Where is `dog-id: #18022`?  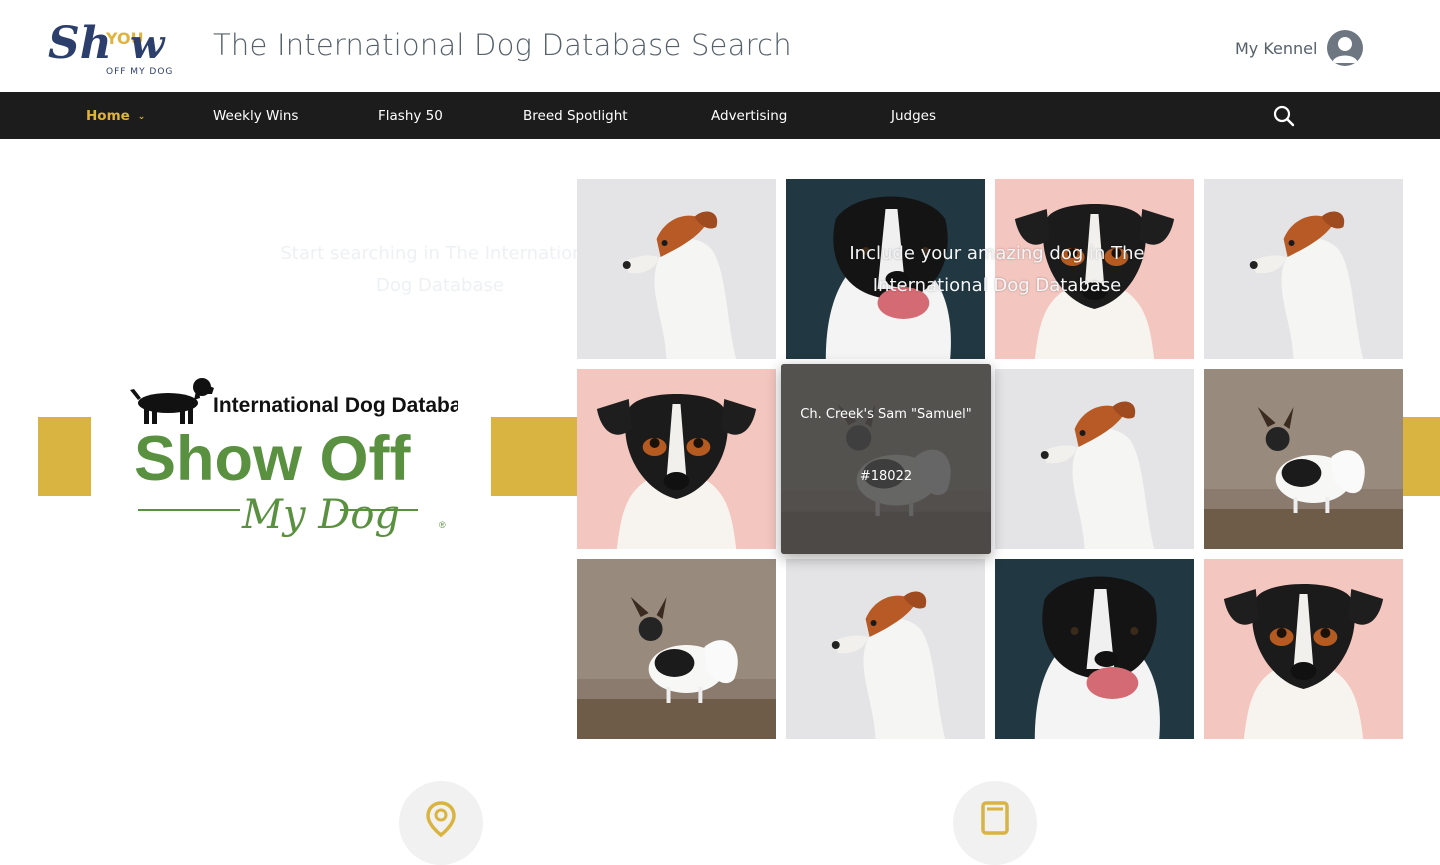
dog-id: #18022 is located at coordinates (886, 476).